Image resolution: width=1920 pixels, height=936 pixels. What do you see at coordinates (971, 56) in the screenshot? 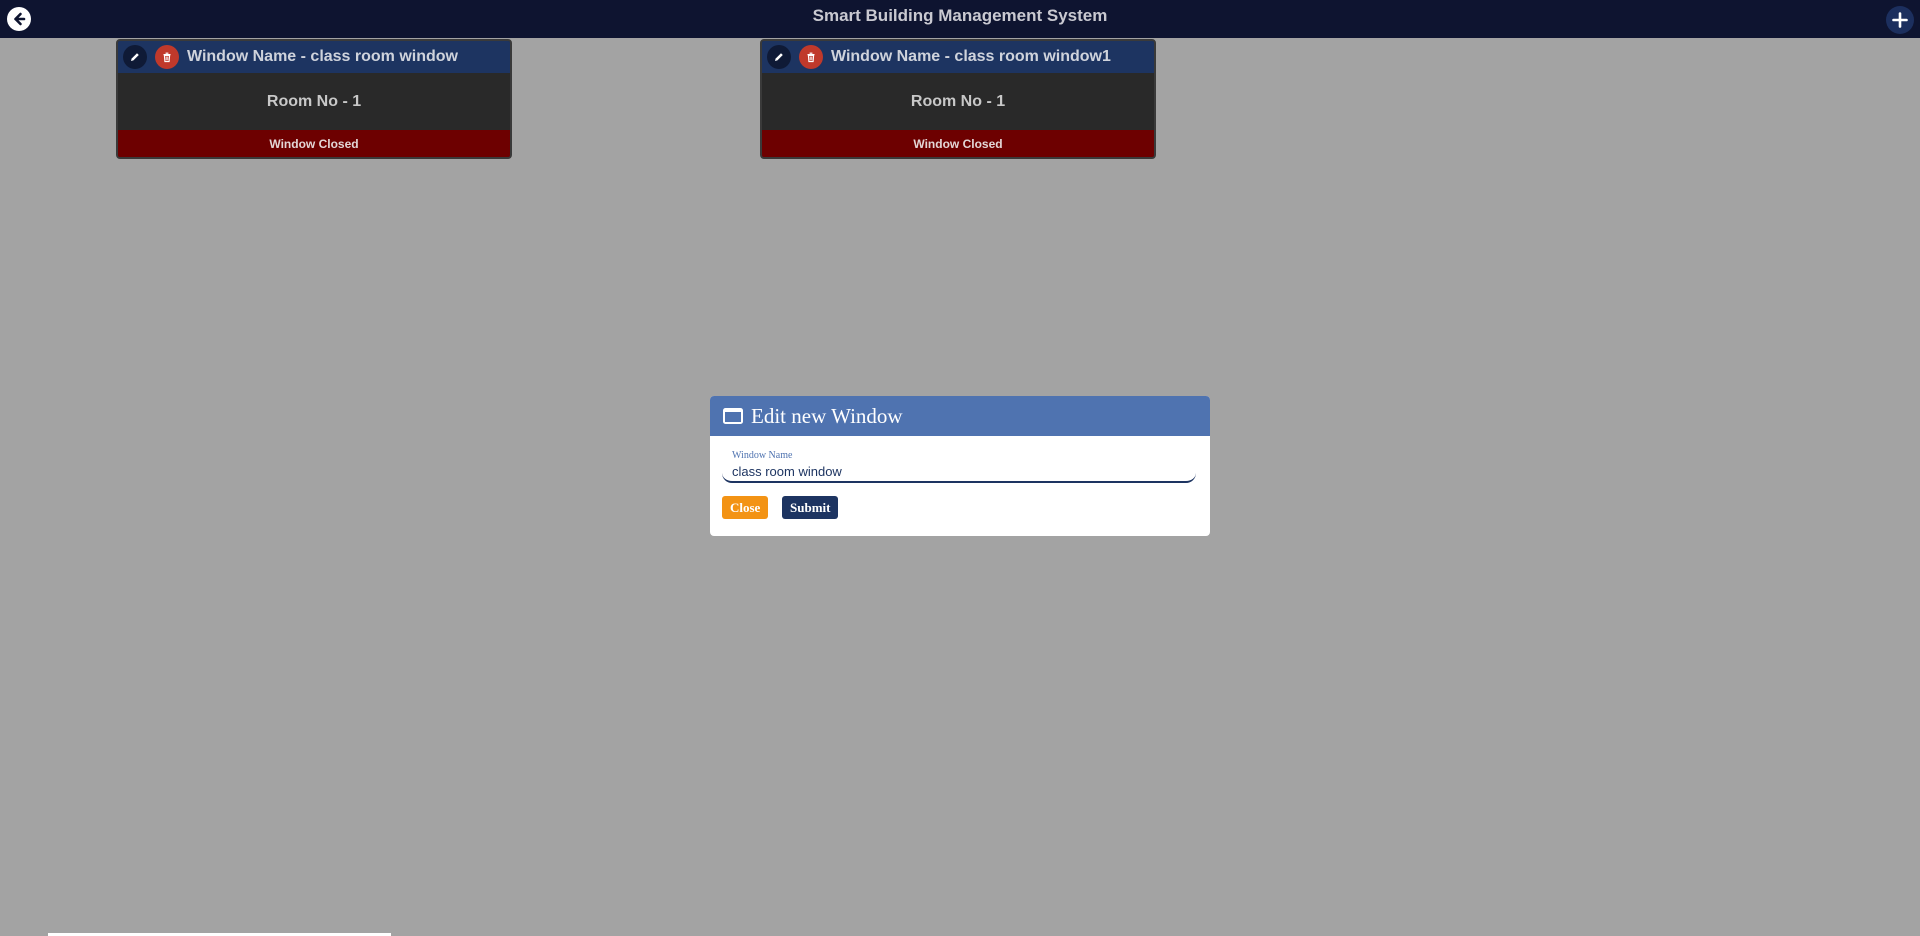
I see `window-name: Window Name - class room window1` at bounding box center [971, 56].